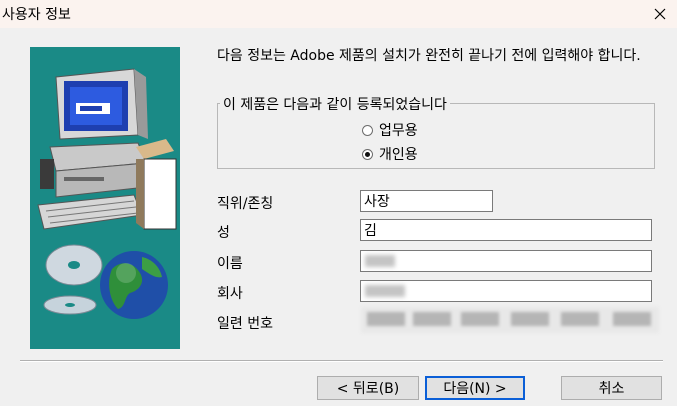 Image resolution: width=677 pixels, height=406 pixels. Describe the element at coordinates (398, 155) in the screenshot. I see `radio-personal-label: 개인용` at that location.